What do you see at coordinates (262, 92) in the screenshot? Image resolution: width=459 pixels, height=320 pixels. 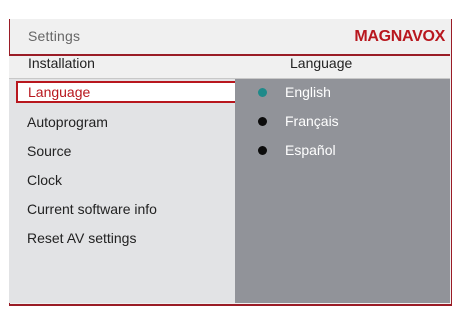 I see `selected-radio-icon` at bounding box center [262, 92].